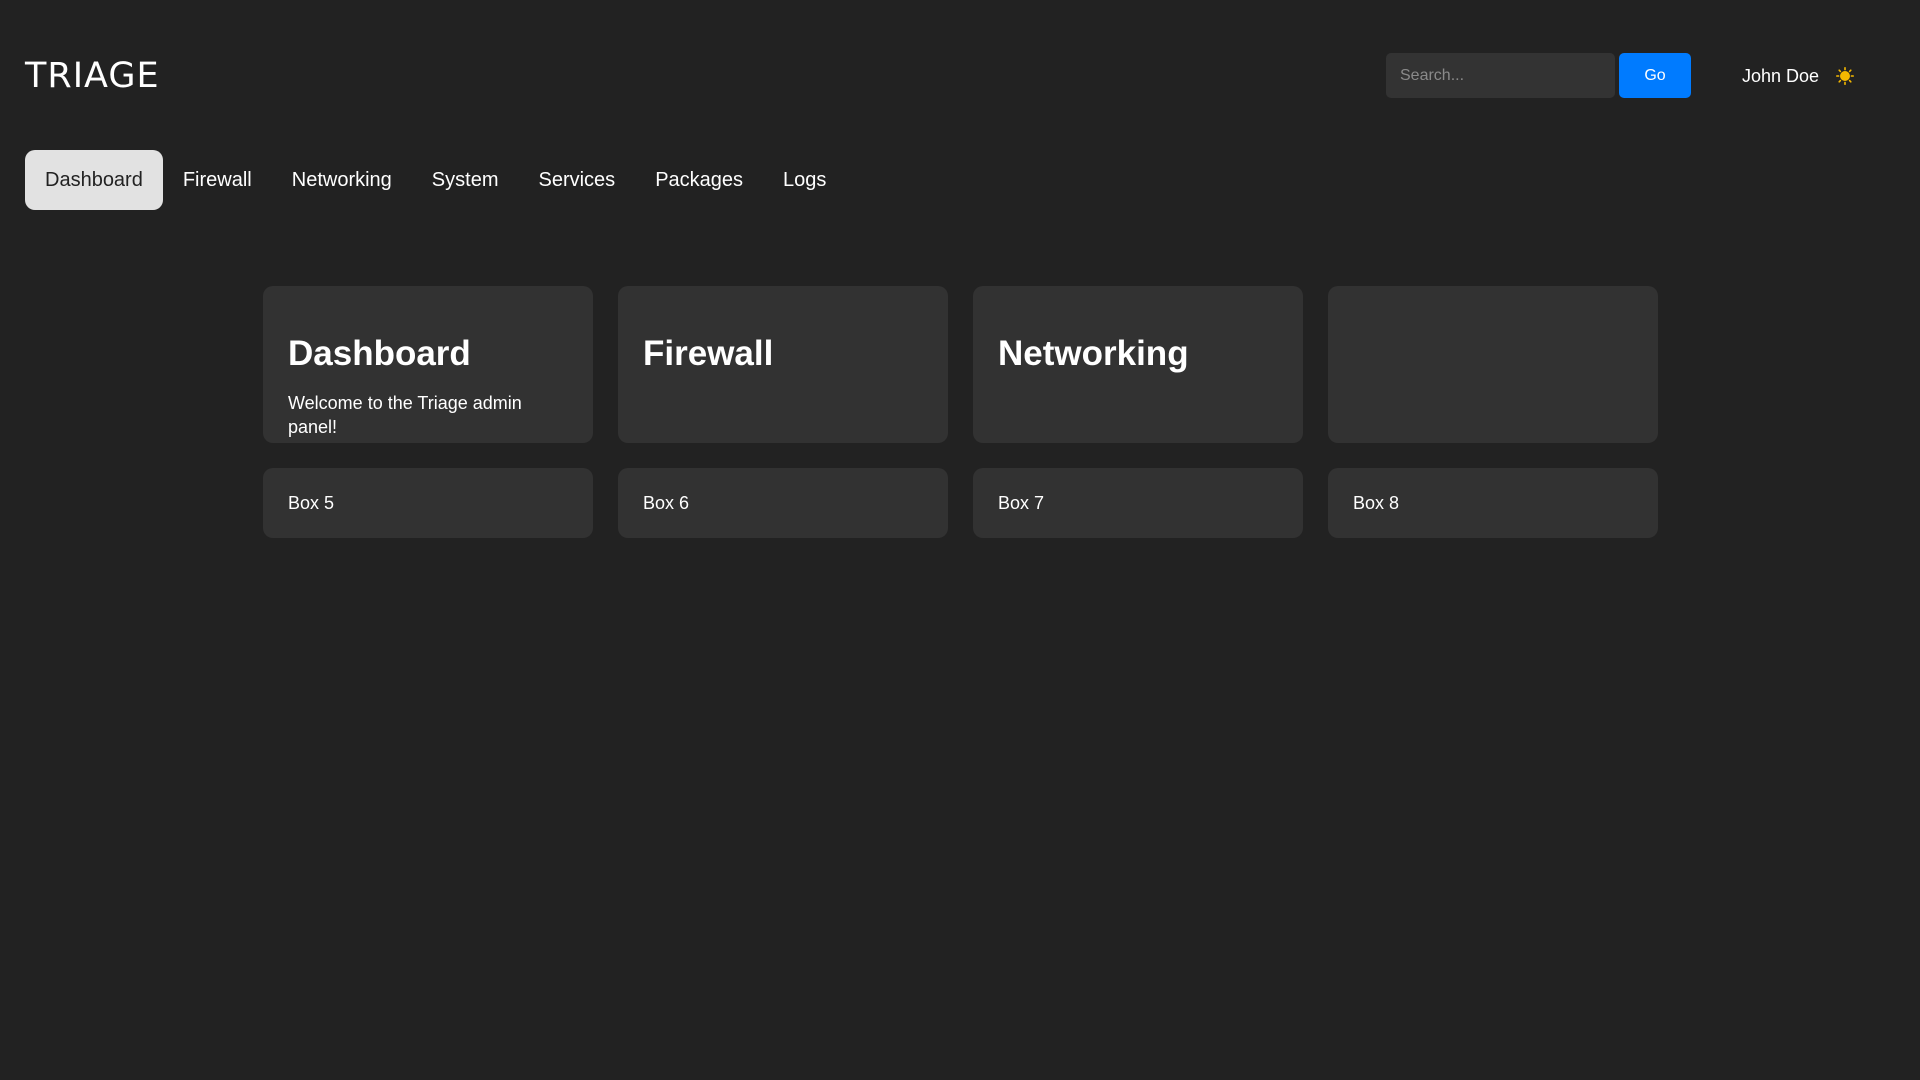  I want to click on tab-firewall: Firewall, so click(217, 180).